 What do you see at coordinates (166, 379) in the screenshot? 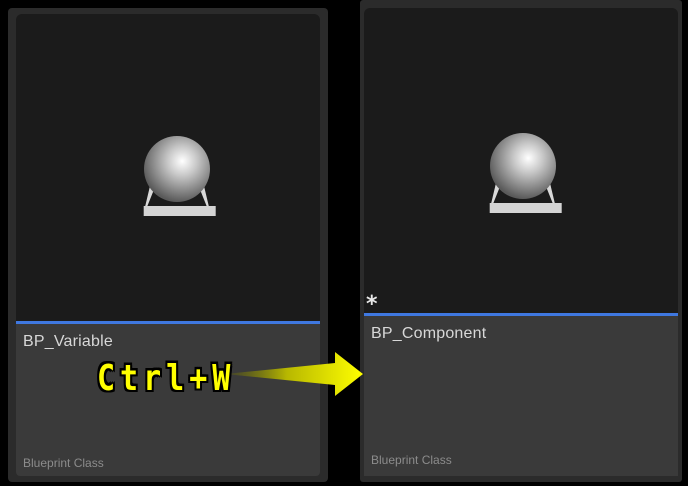
I see `shortcut-annotation: Ctrl+W` at bounding box center [166, 379].